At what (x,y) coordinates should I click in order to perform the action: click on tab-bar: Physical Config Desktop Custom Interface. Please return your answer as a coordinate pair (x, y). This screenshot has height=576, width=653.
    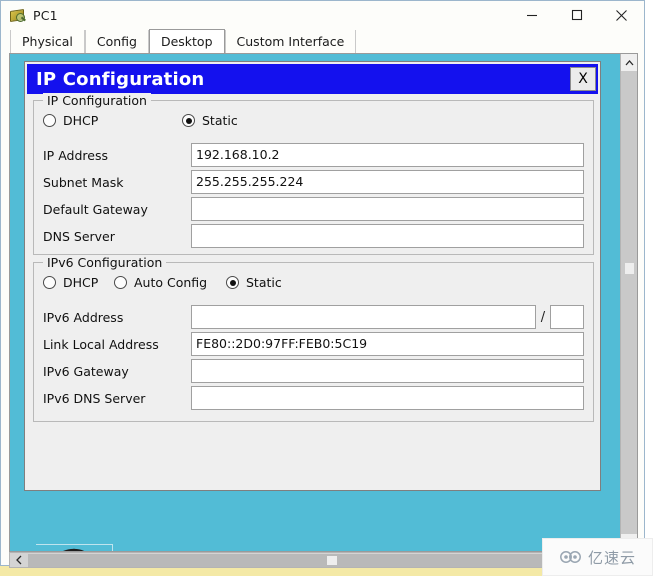
    Looking at the image, I should click on (322, 41).